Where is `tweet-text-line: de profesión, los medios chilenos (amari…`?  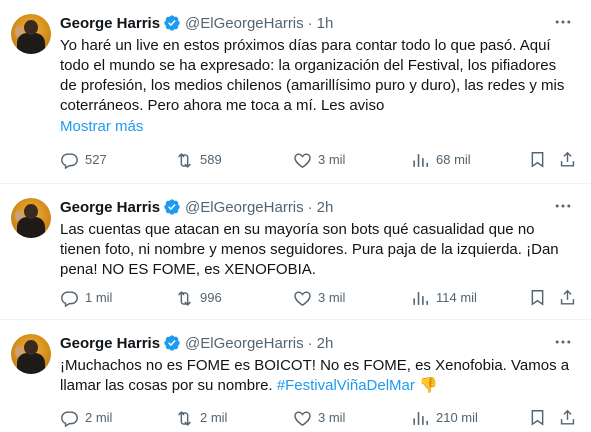 tweet-text-line: de profesión, los medios chilenos (amari… is located at coordinates (312, 85).